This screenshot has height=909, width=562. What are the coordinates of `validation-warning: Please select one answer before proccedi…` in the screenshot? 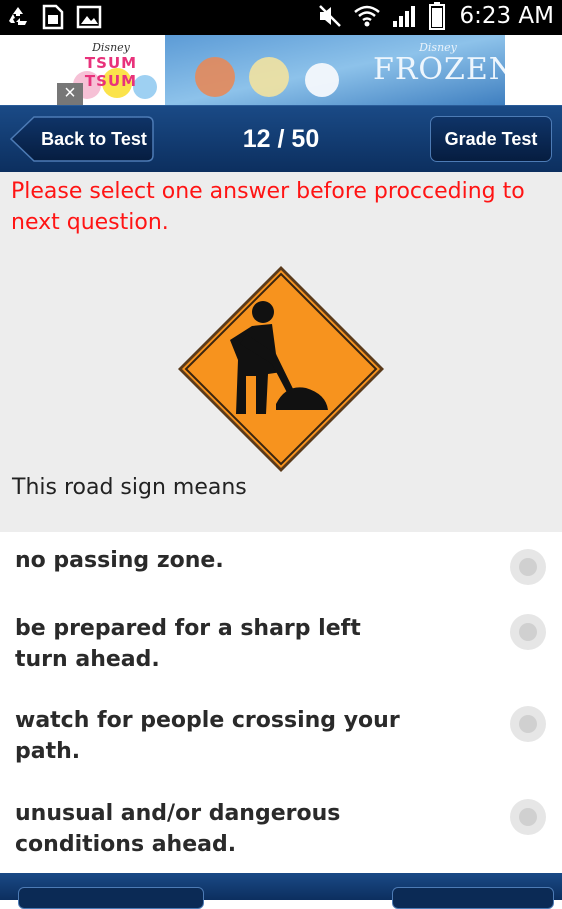 It's located at (268, 207).